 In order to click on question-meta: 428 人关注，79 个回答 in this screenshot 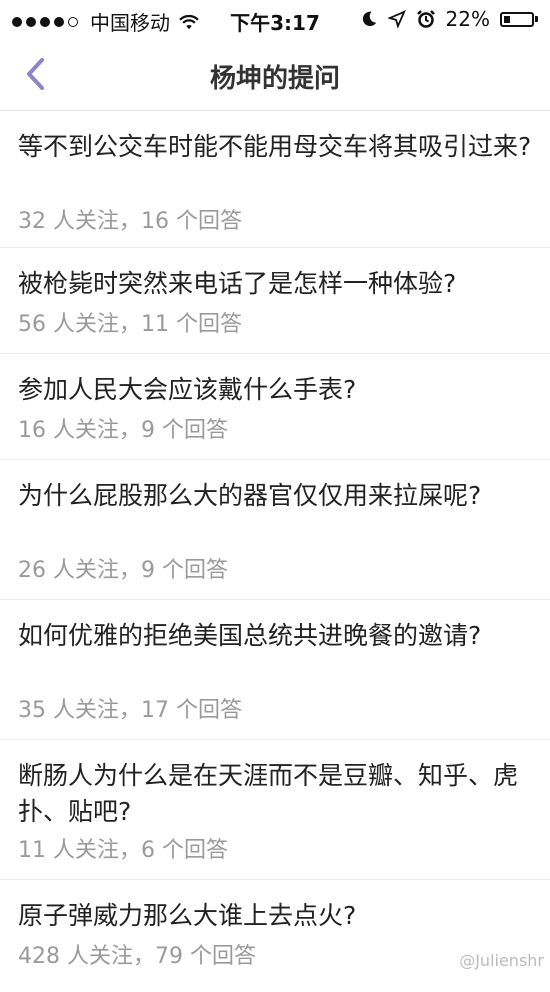, I will do `click(137, 956)`.